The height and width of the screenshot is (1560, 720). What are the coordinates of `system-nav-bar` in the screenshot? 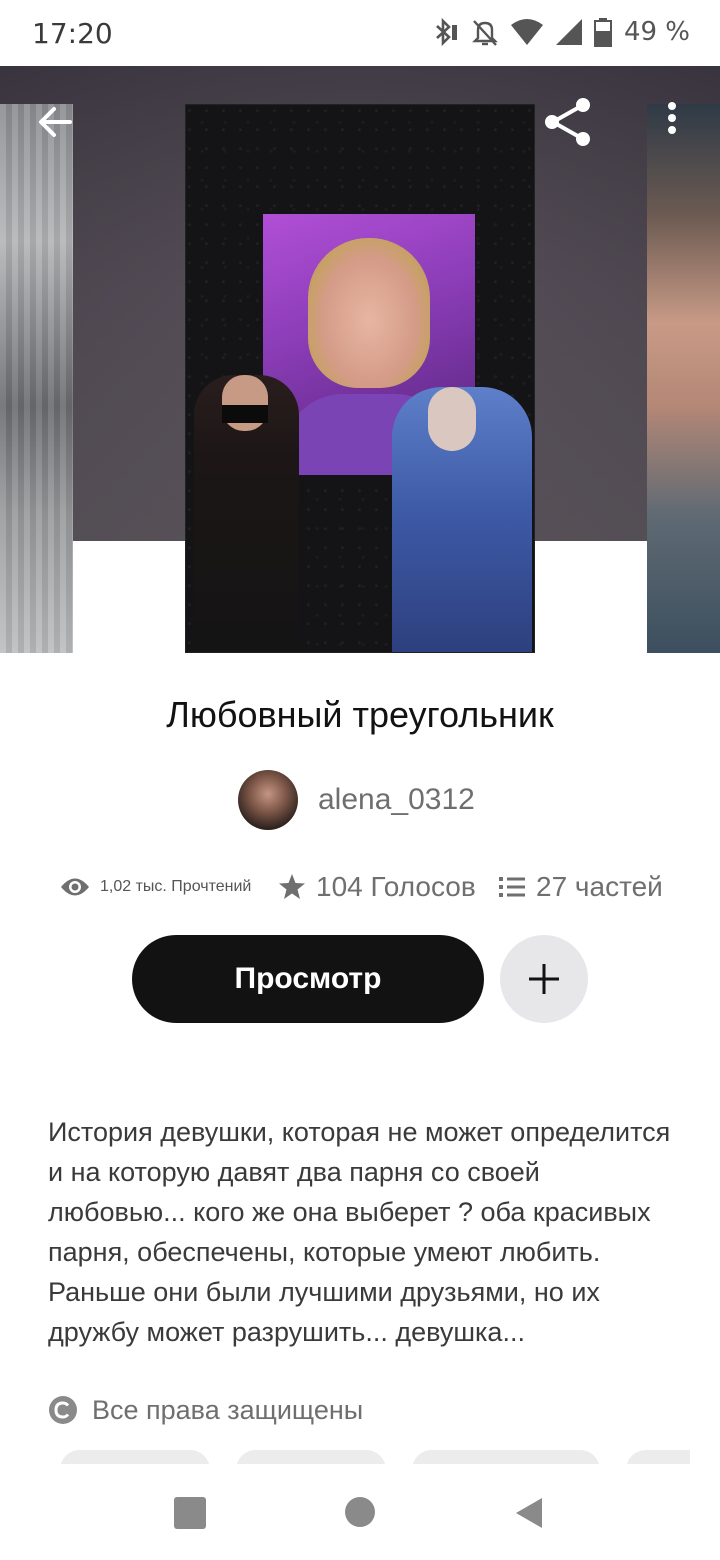 It's located at (360, 1512).